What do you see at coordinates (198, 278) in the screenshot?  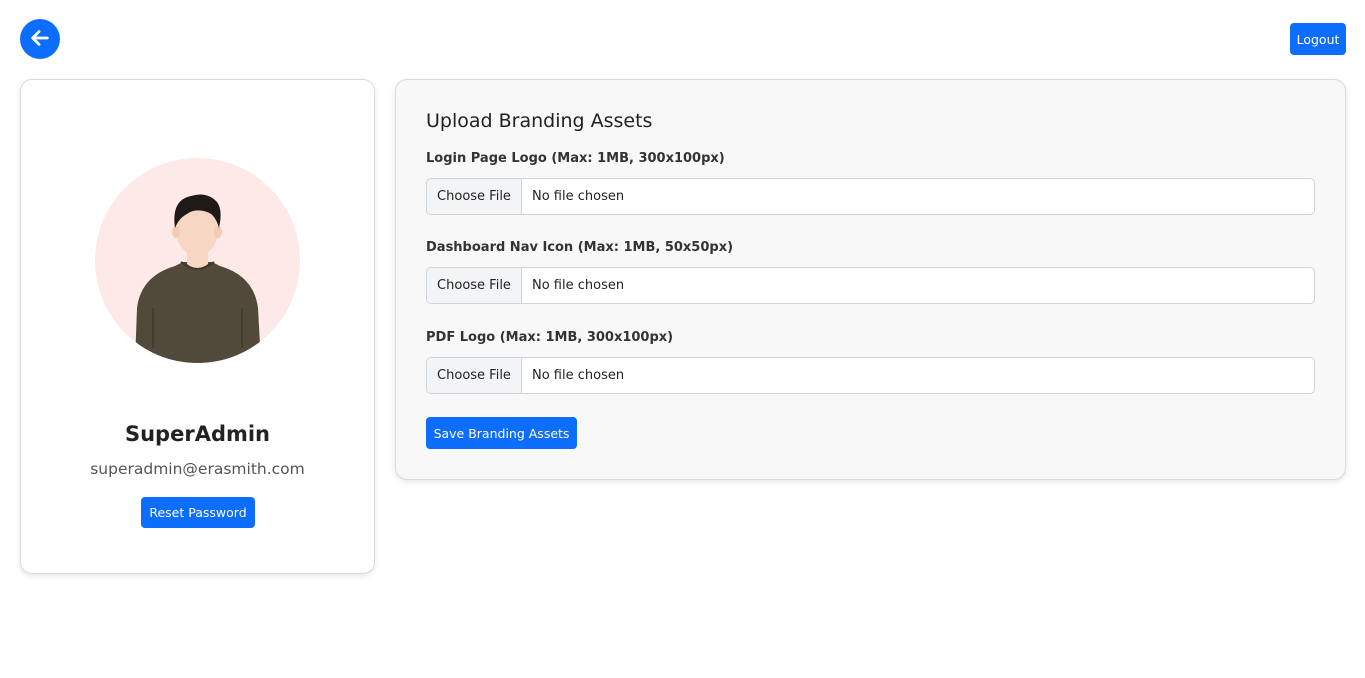 I see `user-avatar-illustration` at bounding box center [198, 278].